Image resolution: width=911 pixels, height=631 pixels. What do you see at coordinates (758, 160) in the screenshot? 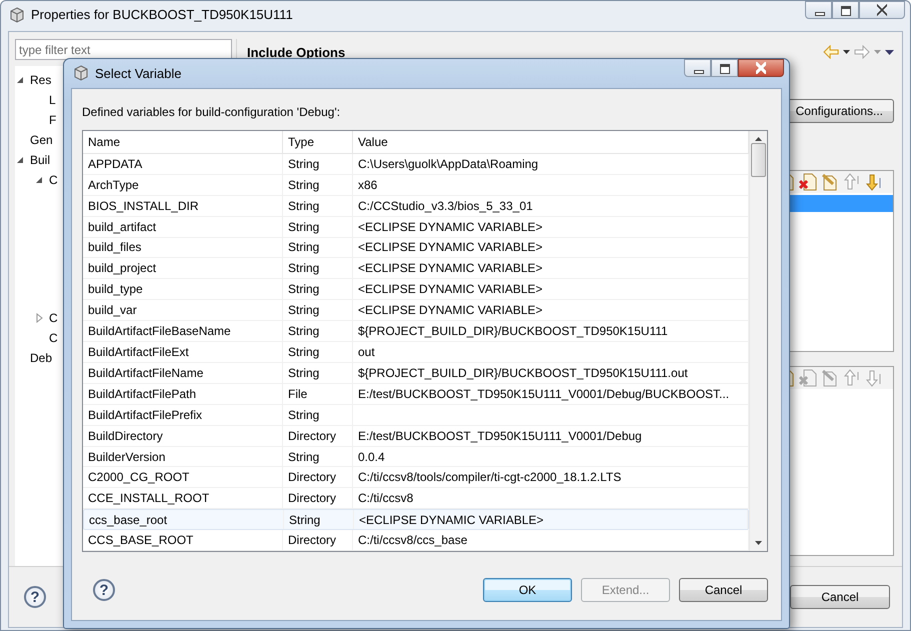
I see `scroll-thumb` at bounding box center [758, 160].